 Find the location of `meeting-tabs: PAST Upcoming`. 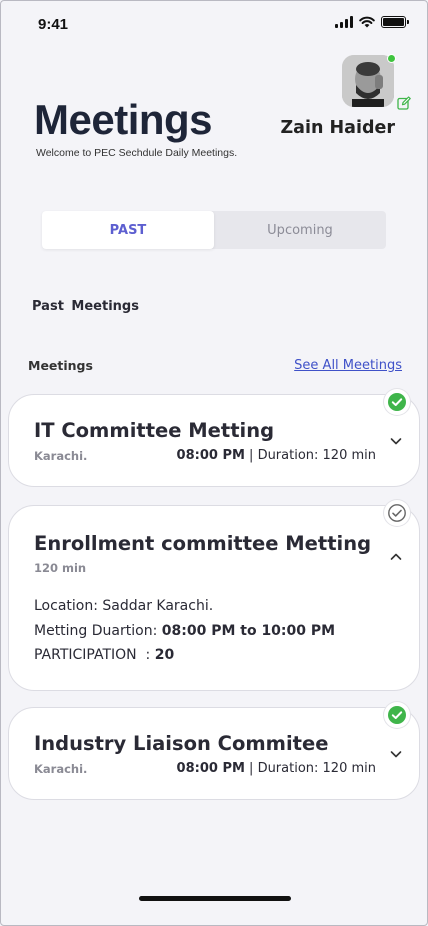

meeting-tabs: PAST Upcoming is located at coordinates (214, 230).